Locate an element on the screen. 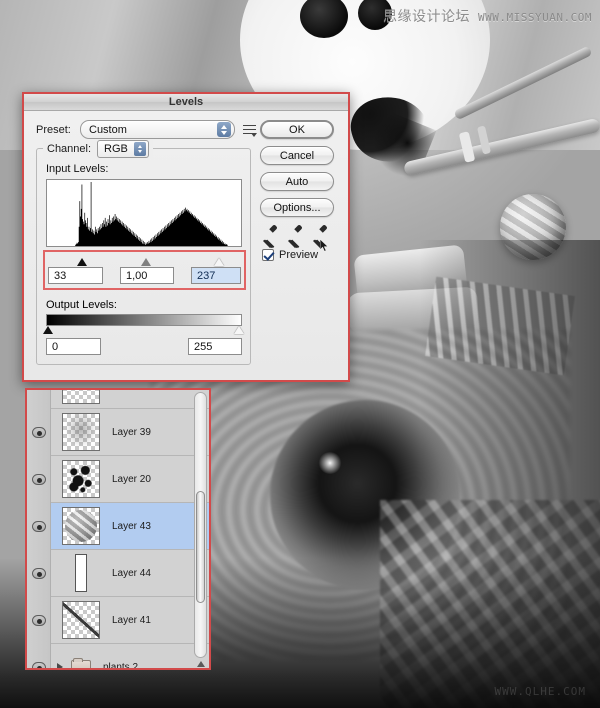 The image size is (600, 708). scroll-down-arrow-icon is located at coordinates (201, 664).